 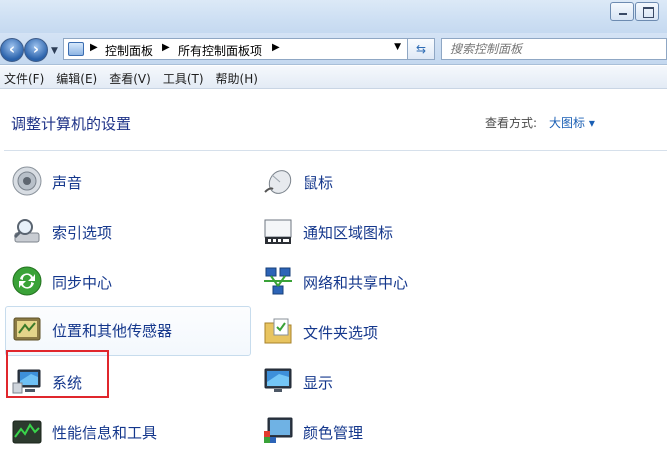 What do you see at coordinates (278, 431) in the screenshot?
I see `color-management-icon` at bounding box center [278, 431].